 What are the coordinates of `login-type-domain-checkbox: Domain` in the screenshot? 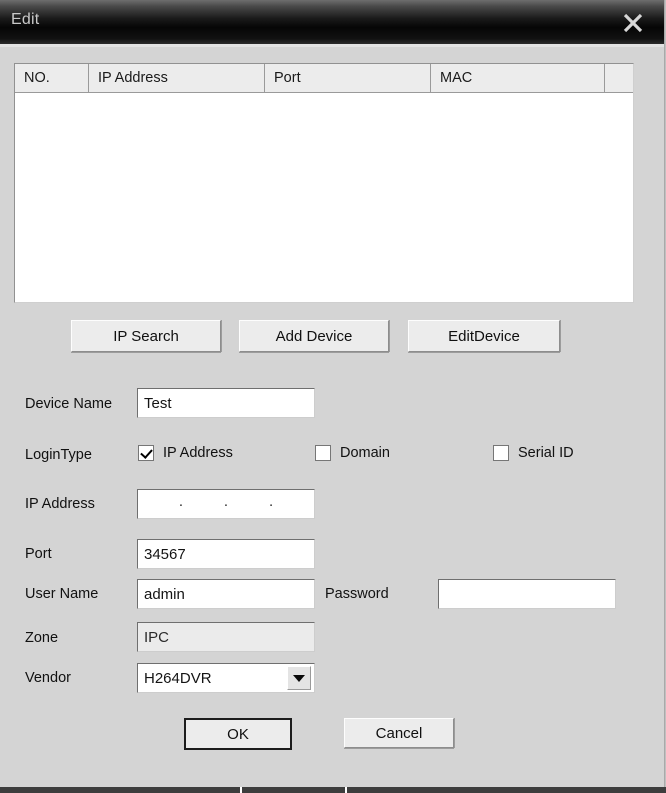 It's located at (352, 453).